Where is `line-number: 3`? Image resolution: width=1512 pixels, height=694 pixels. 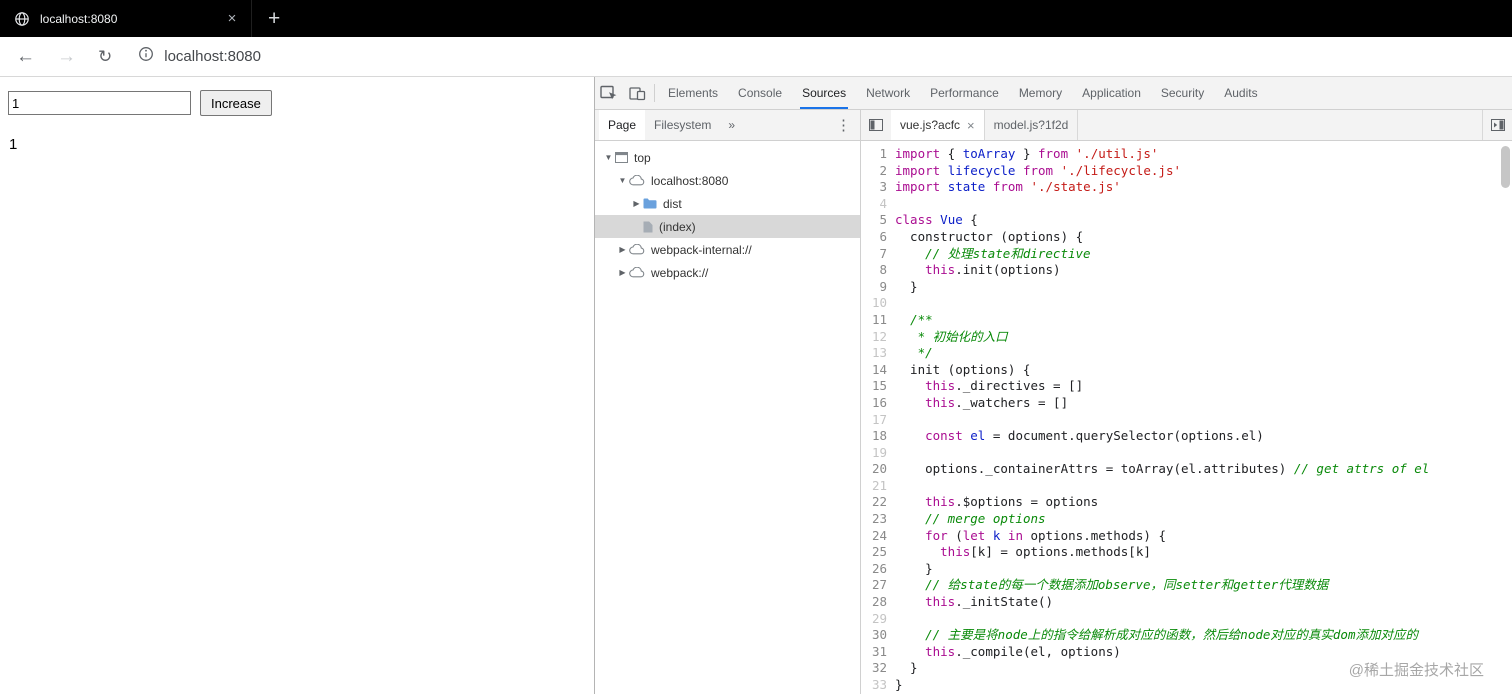 line-number: 3 is located at coordinates (874, 187).